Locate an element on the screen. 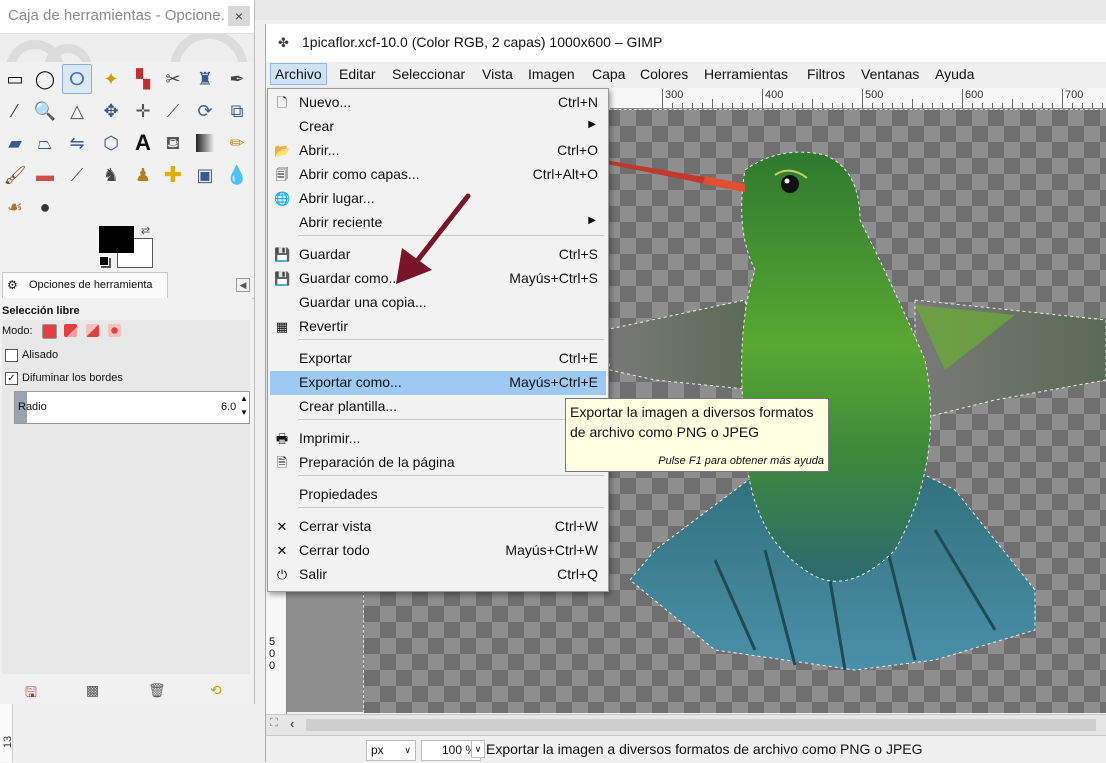 The image size is (1106, 763). rotate-icon: ⟳ is located at coordinates (205, 111).